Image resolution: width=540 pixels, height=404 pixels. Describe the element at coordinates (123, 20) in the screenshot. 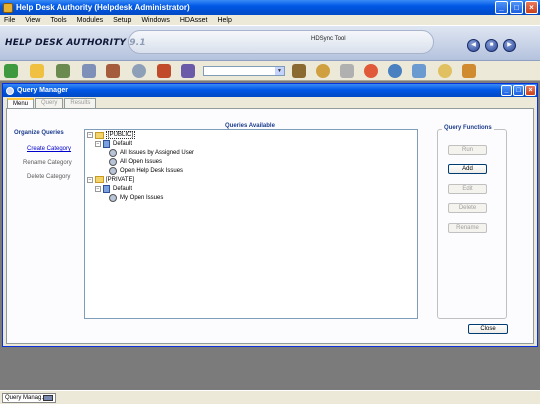

I see `menu-setup: Setup` at that location.